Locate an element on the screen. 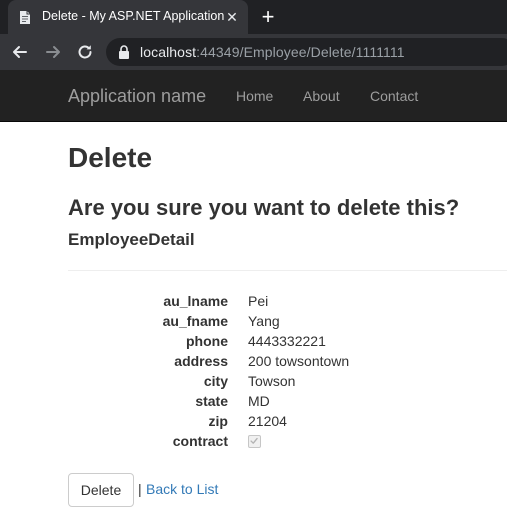 This screenshot has height=525, width=507. nav-link-home: Home is located at coordinates (254, 96).